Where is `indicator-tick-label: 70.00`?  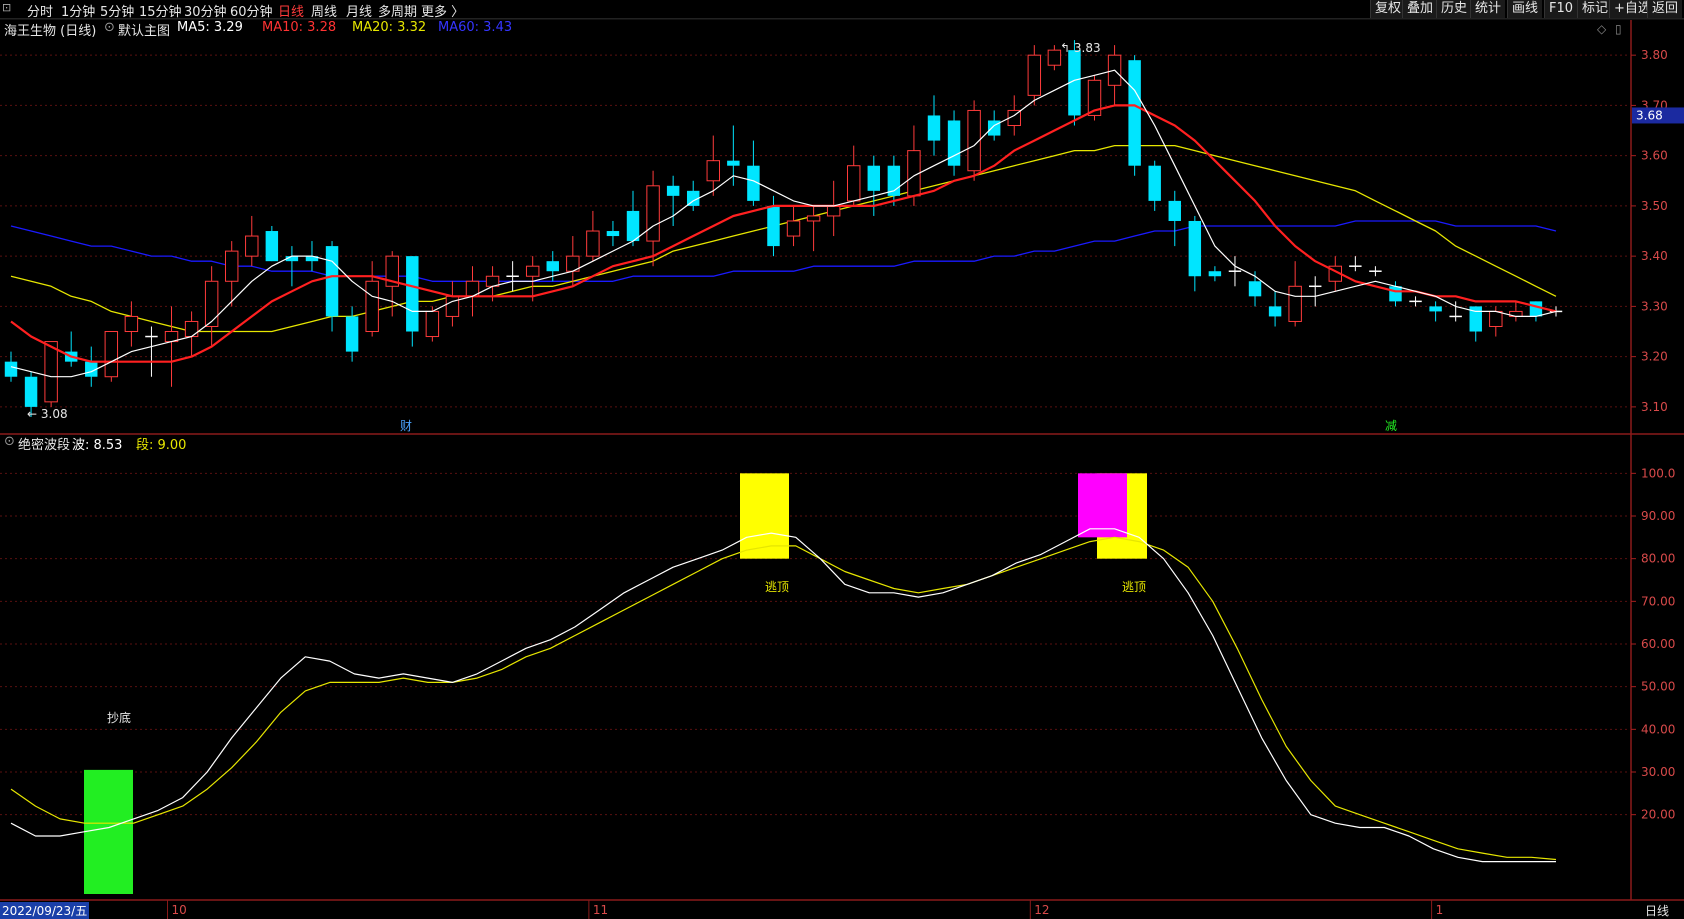
indicator-tick-label: 70.00 is located at coordinates (1658, 601).